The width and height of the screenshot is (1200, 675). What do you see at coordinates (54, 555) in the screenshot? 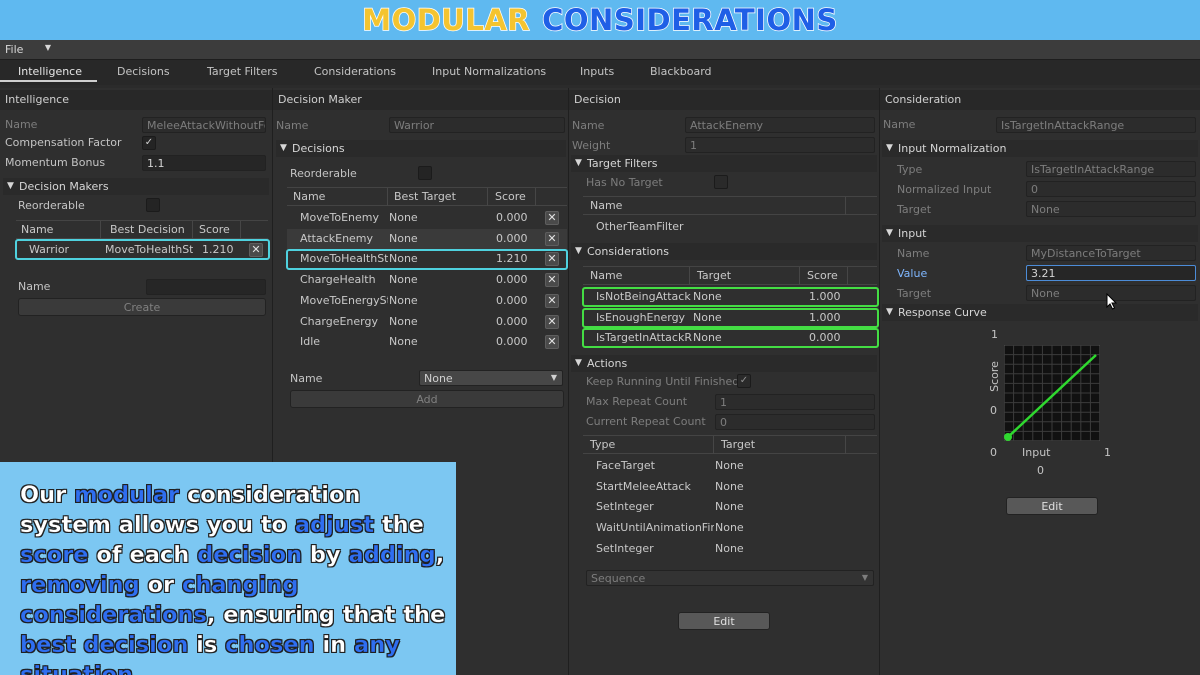
I see `caption-highlight: score` at bounding box center [54, 555].